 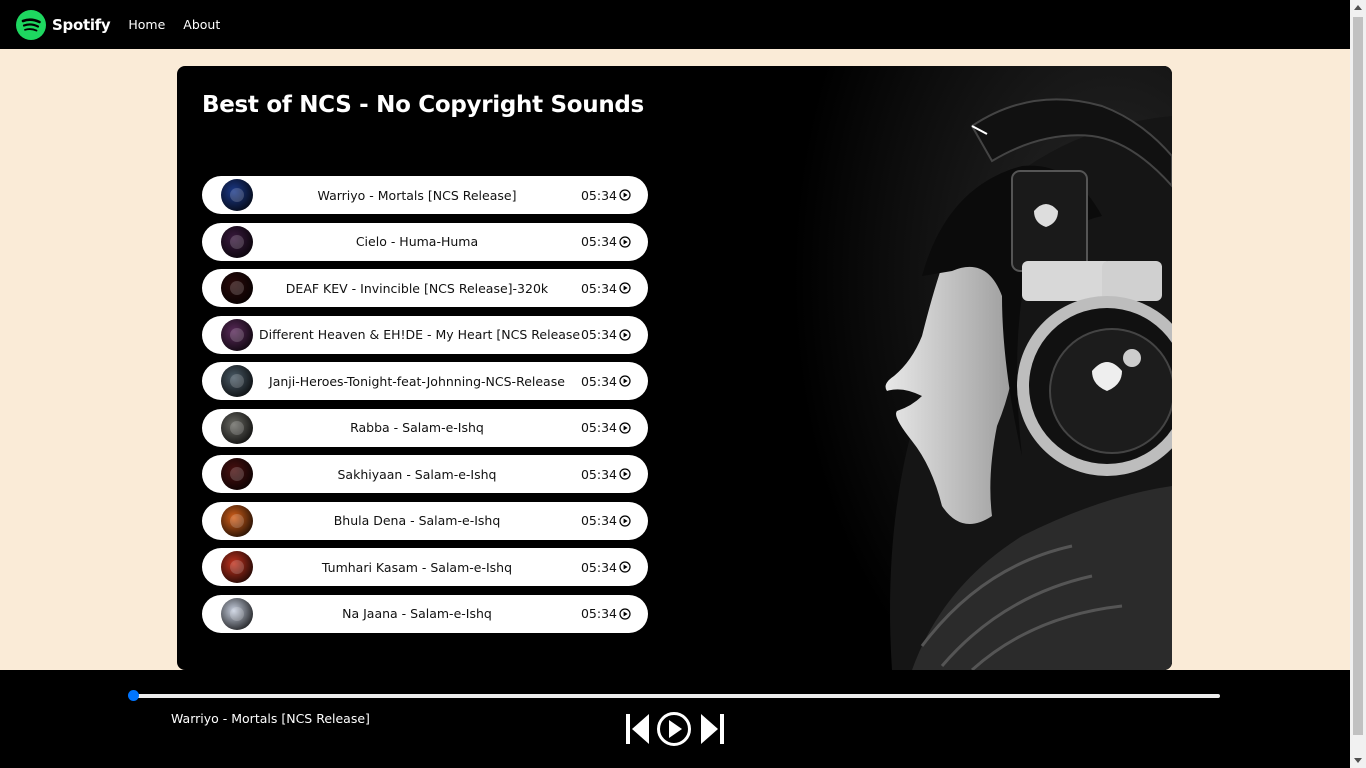 I want to click on scroll-up-icon, so click(x=1358, y=7).